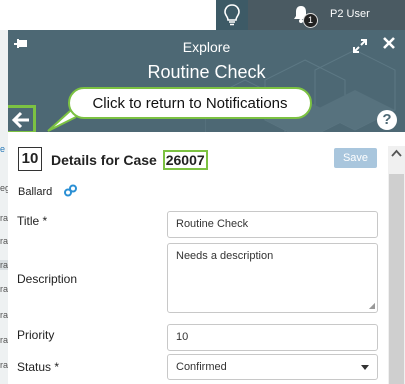 This screenshot has height=384, width=405. What do you see at coordinates (272, 367) in the screenshot?
I see `status-select: Confirmed` at bounding box center [272, 367].